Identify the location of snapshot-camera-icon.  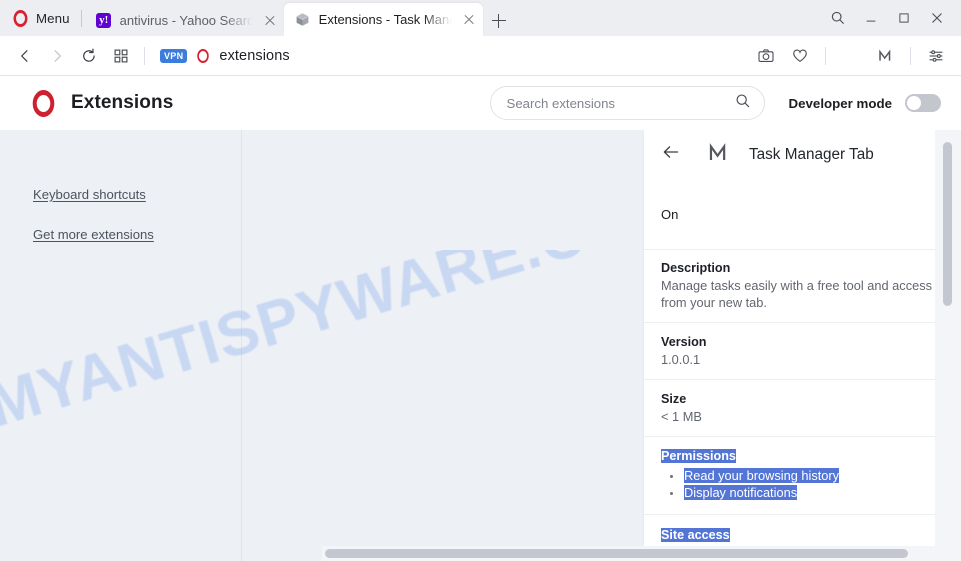
(766, 56).